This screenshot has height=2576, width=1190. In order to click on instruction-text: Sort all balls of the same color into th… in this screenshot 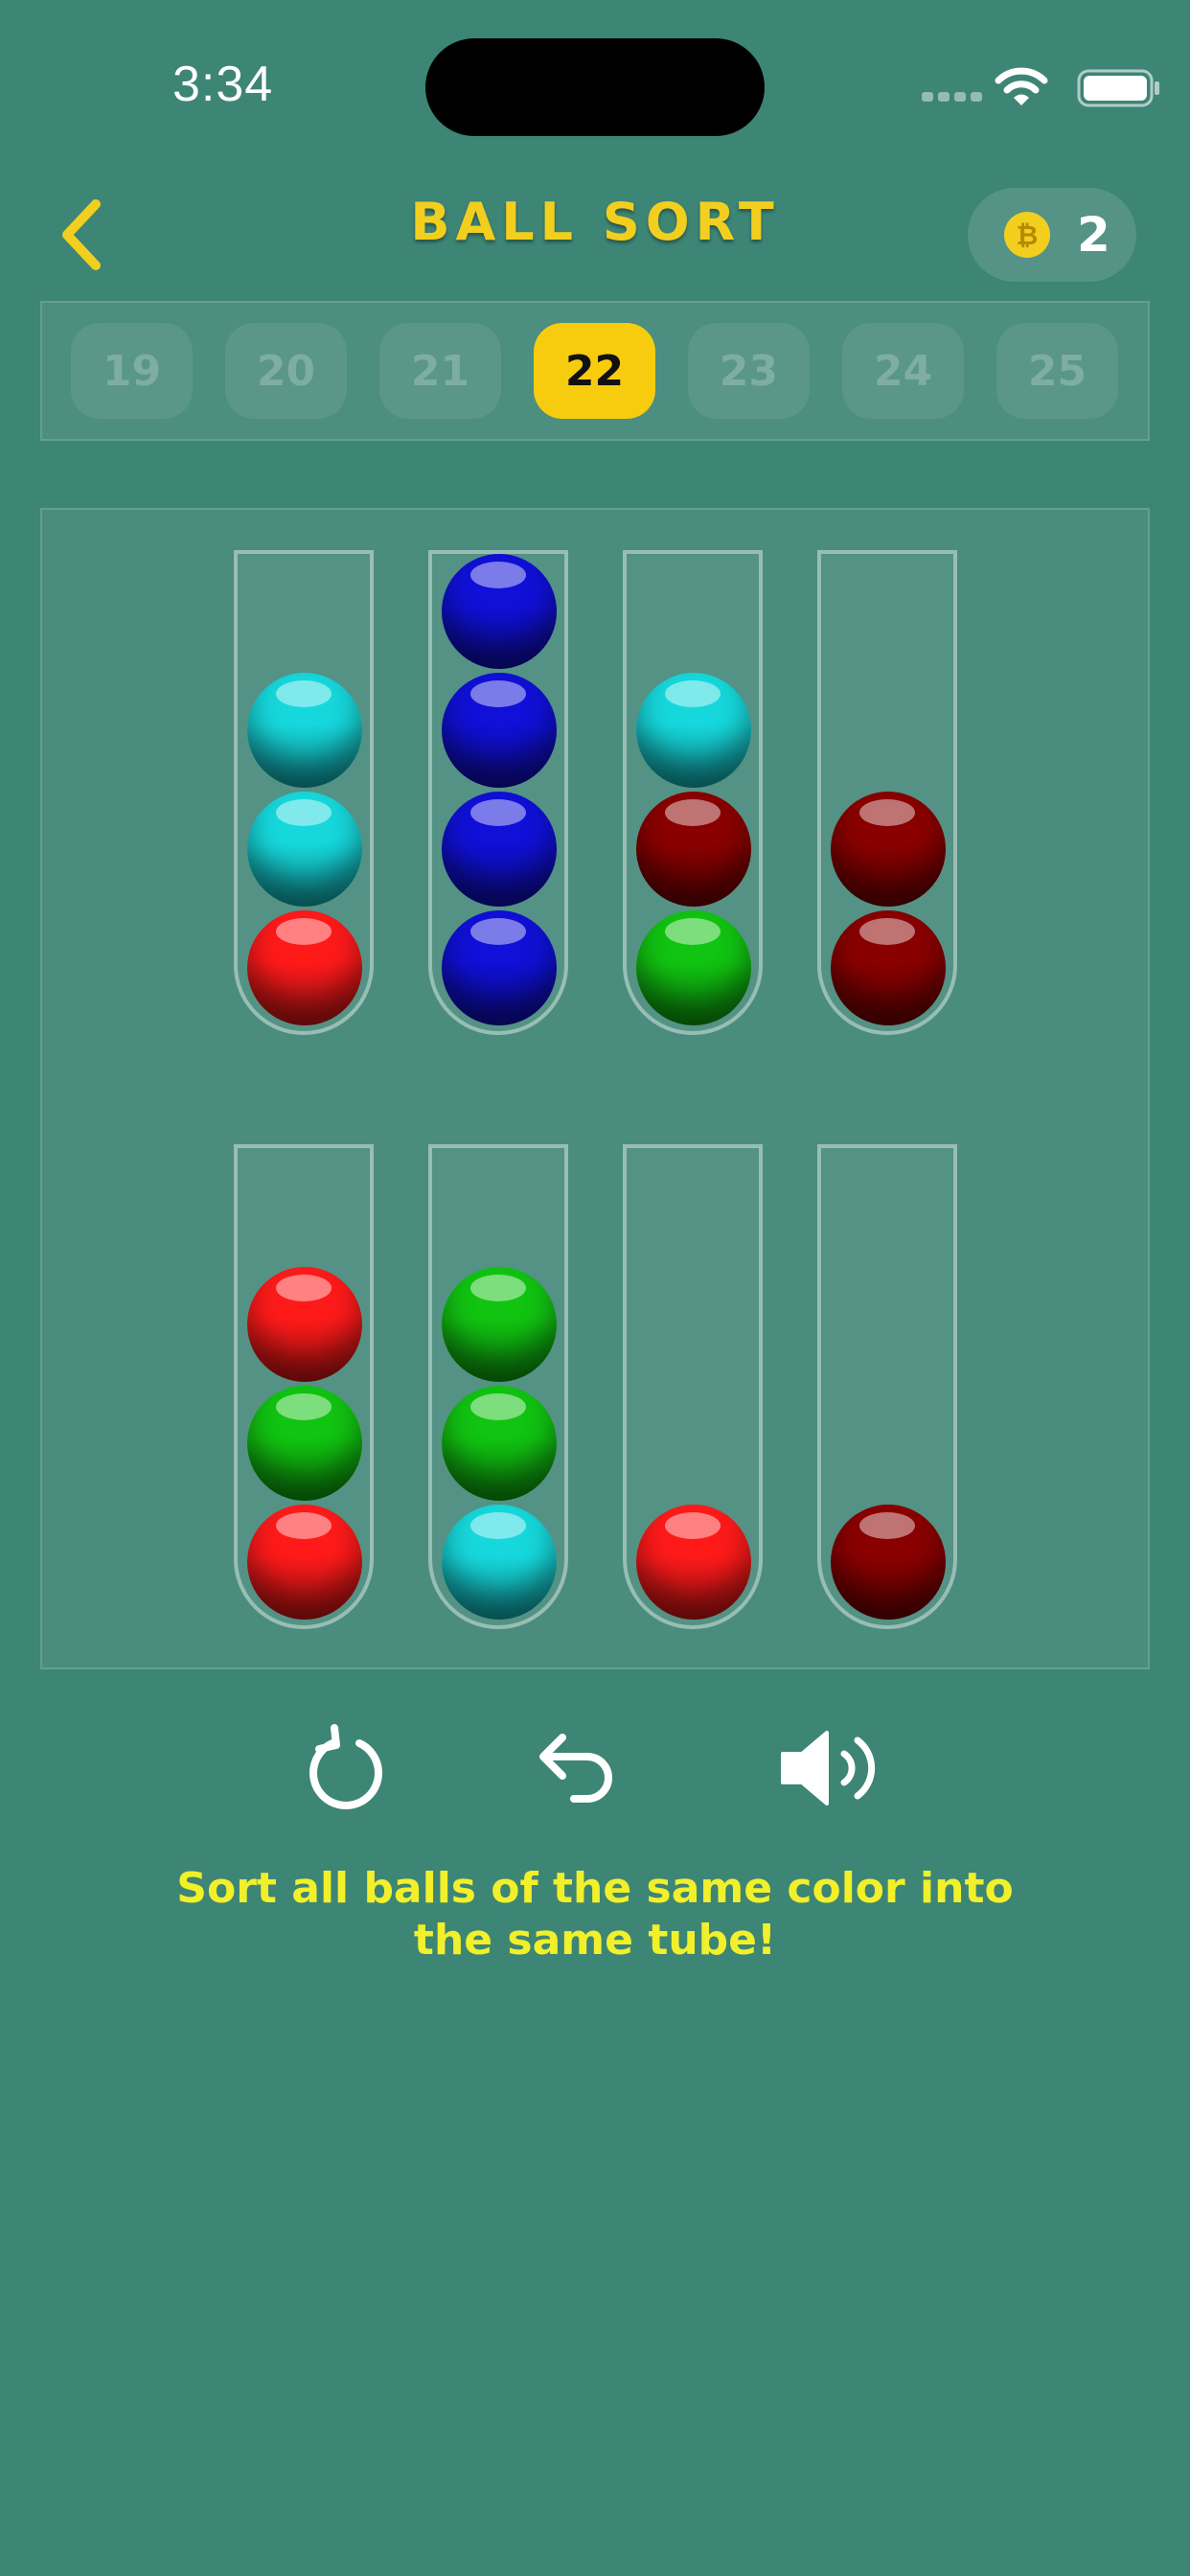, I will do `click(595, 1914)`.